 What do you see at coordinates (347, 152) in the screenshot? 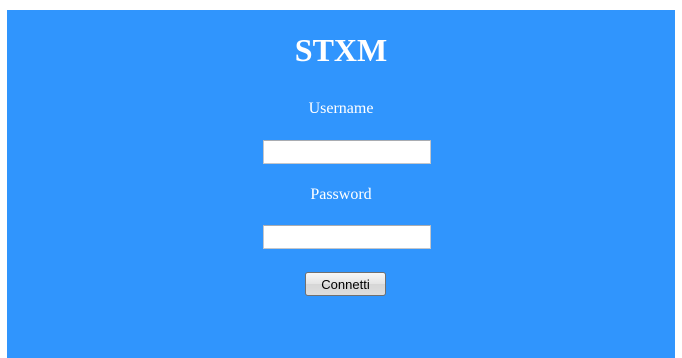
I see `username-input` at bounding box center [347, 152].